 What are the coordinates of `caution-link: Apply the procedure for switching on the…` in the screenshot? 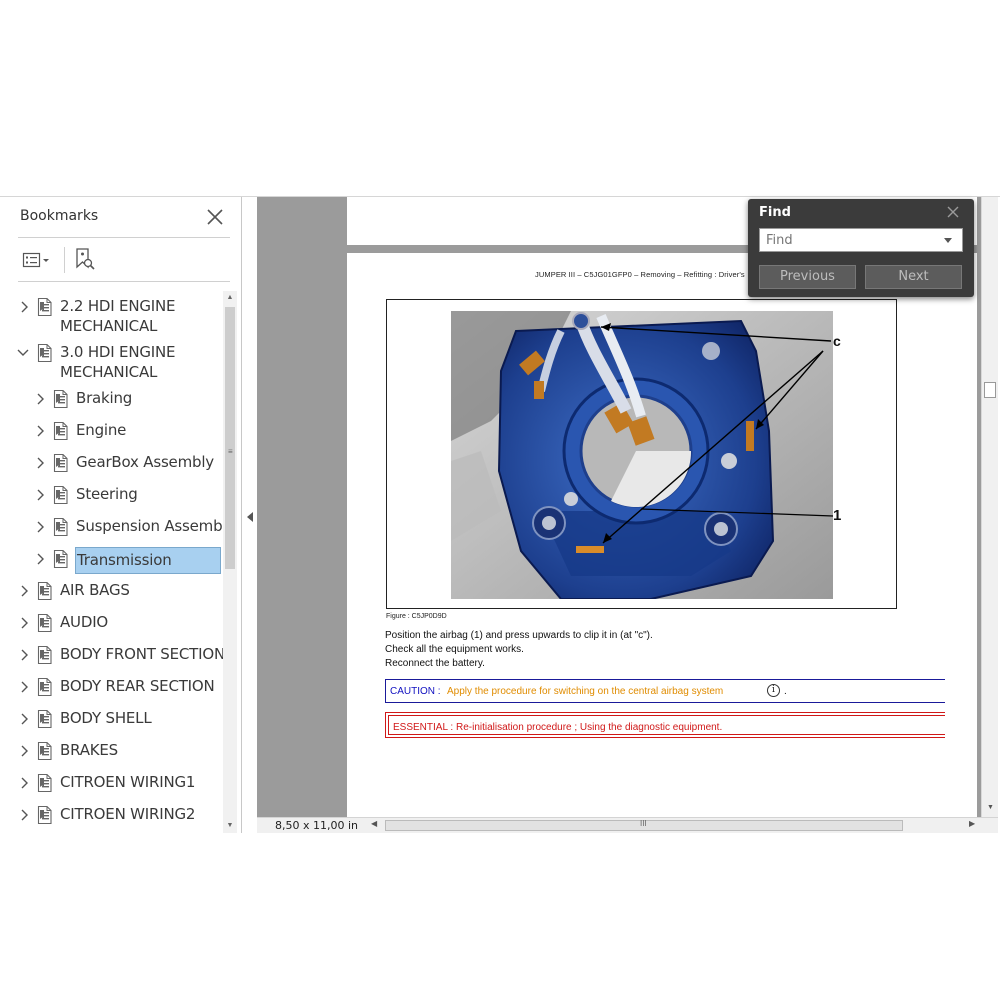 It's located at (585, 691).